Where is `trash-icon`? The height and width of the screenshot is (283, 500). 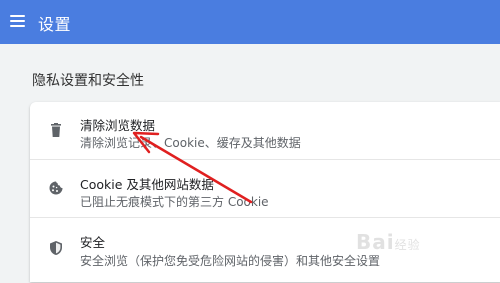 trash-icon is located at coordinates (56, 130).